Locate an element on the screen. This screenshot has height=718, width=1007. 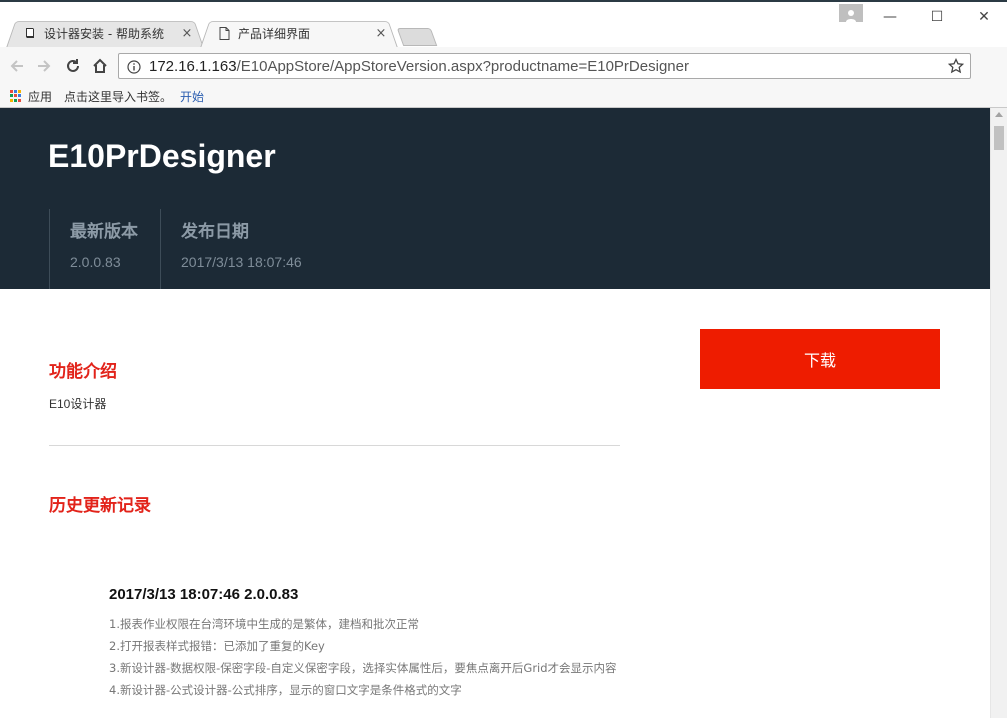
address-host: 172.16.1.163 is located at coordinates (193, 66).